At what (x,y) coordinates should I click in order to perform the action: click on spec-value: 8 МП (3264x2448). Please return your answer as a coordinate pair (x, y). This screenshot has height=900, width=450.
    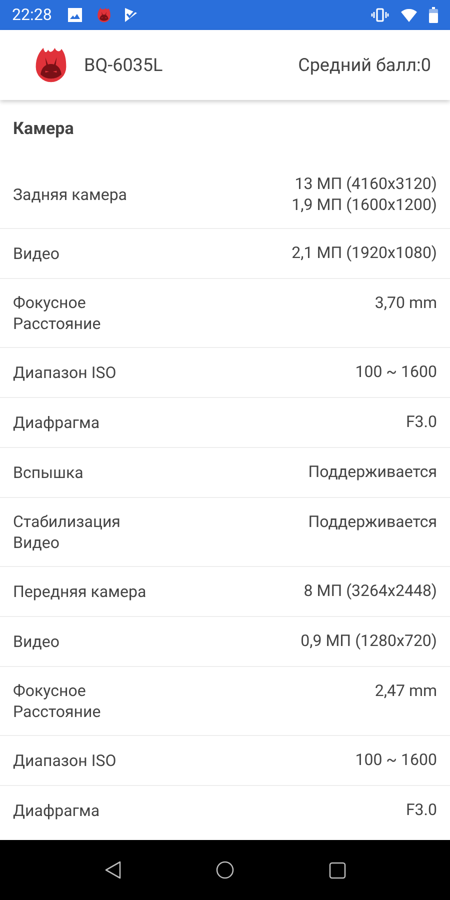
    Looking at the image, I should click on (370, 590).